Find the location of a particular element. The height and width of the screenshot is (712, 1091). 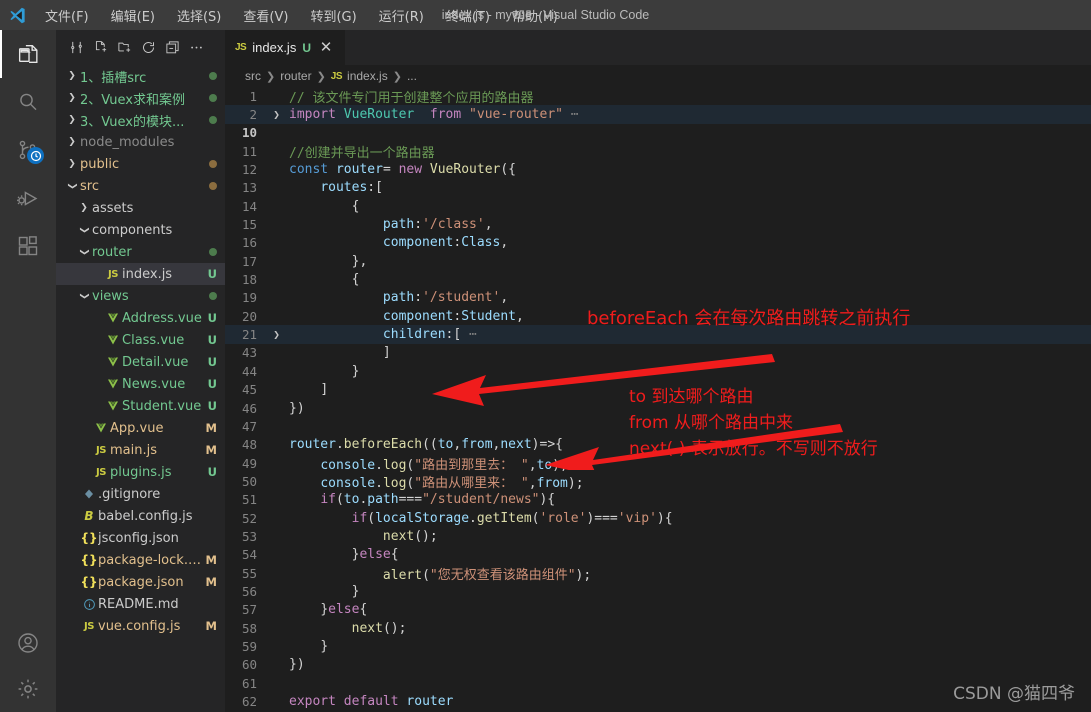

tree-item-router: ❯ router is located at coordinates (140, 252).